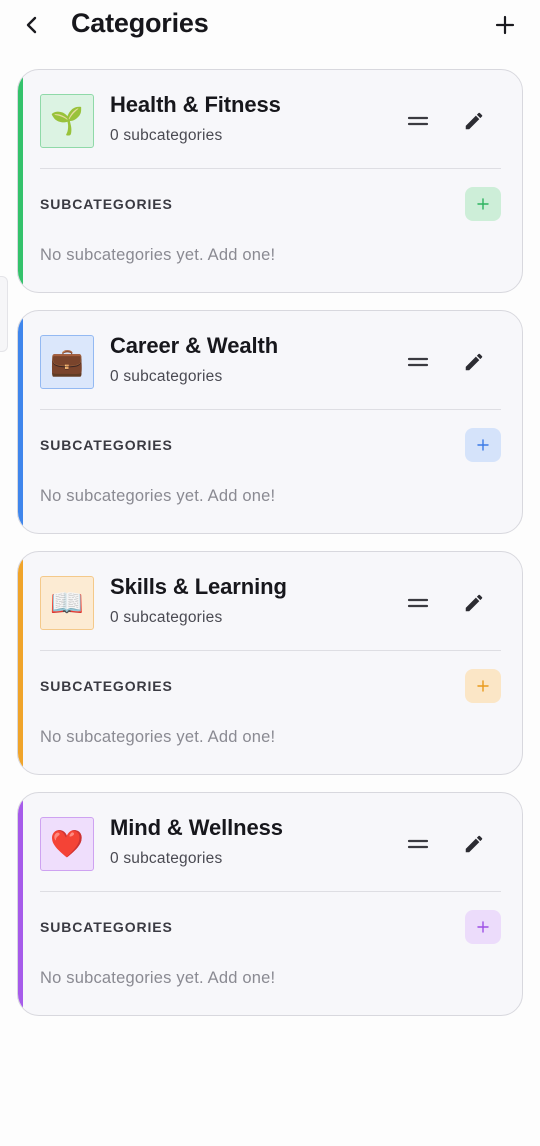  I want to click on chevron-left-icon, so click(31, 25).